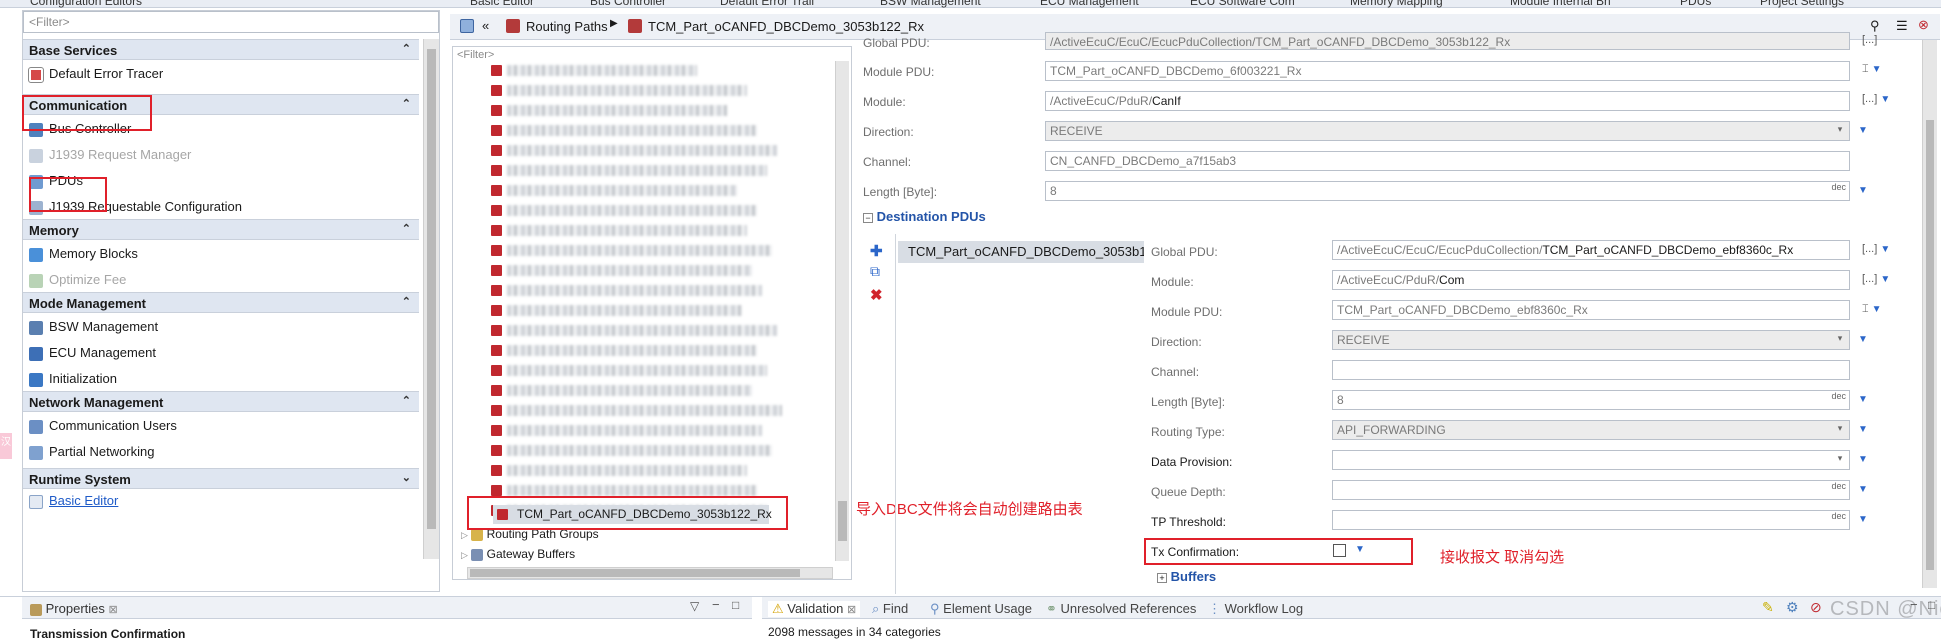  Describe the element at coordinates (1447, 161) in the screenshot. I see `channel-field: CN_CANFD_DBCDemo_a7f15ab3` at that location.